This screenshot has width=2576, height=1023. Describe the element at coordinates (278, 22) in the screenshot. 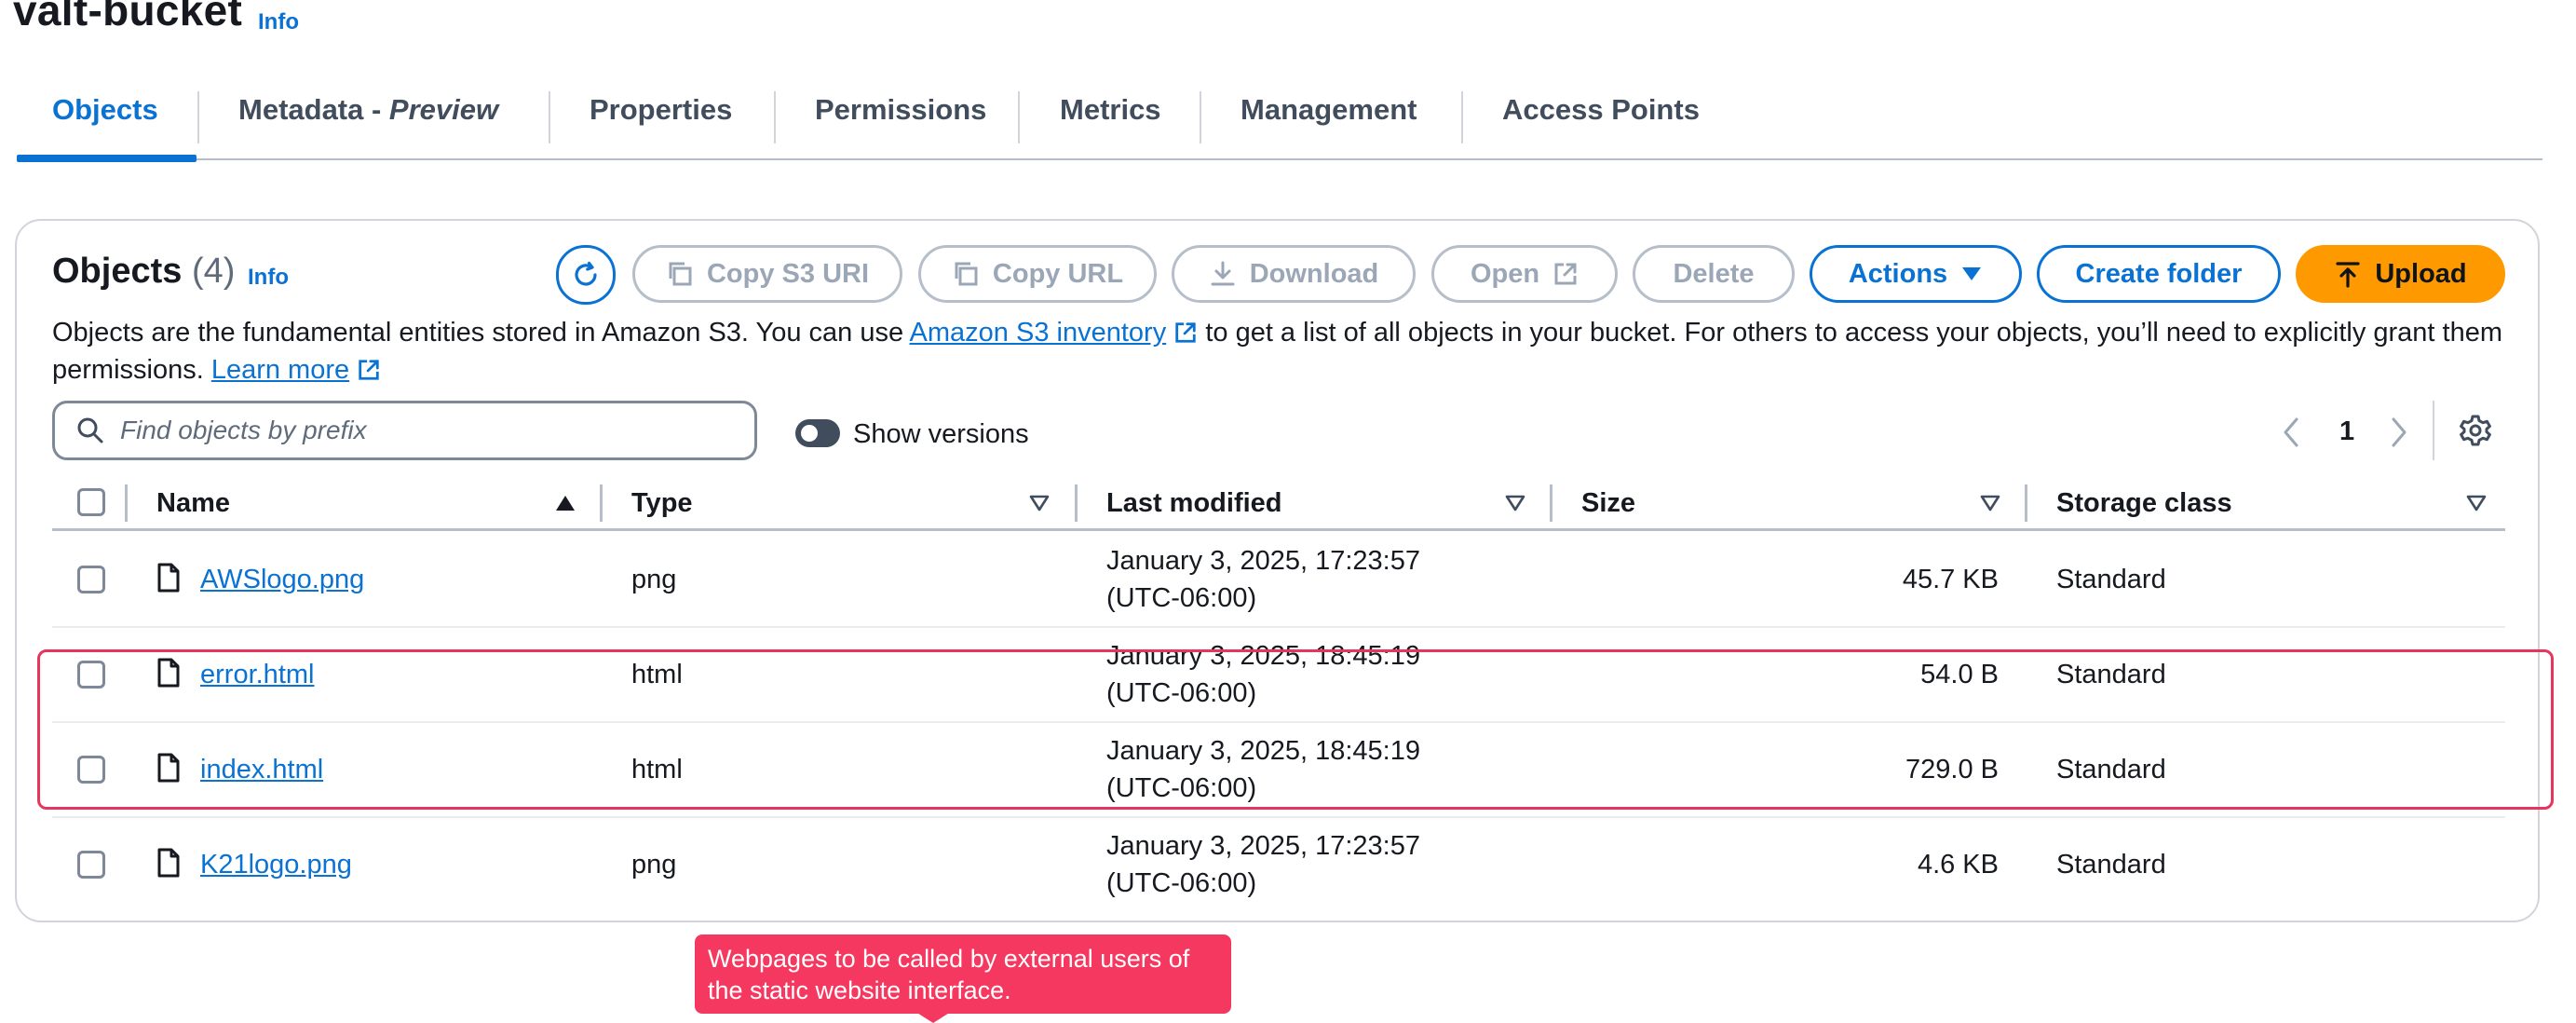

I see `bucket-info-link: Info` at that location.